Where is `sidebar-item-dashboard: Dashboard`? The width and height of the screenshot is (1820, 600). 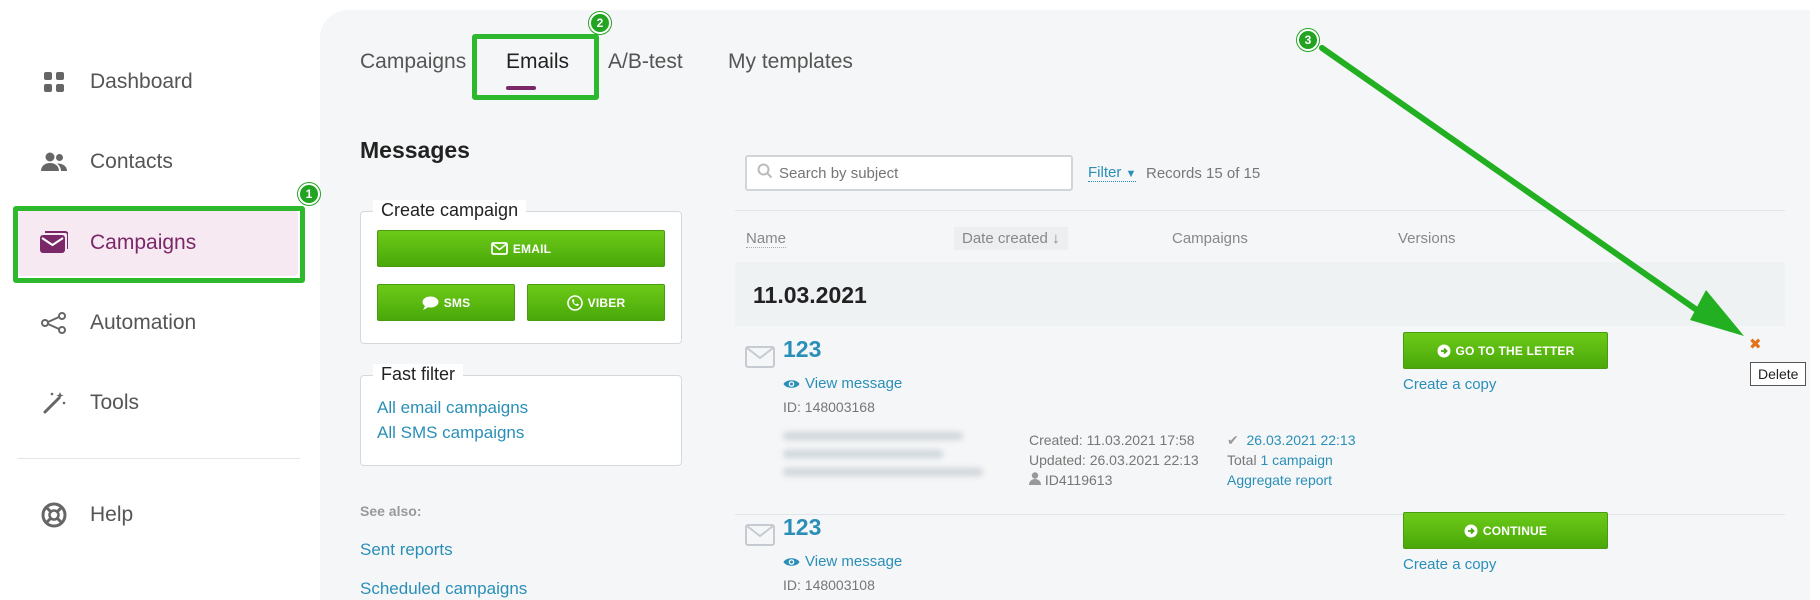 sidebar-item-dashboard: Dashboard is located at coordinates (158, 82).